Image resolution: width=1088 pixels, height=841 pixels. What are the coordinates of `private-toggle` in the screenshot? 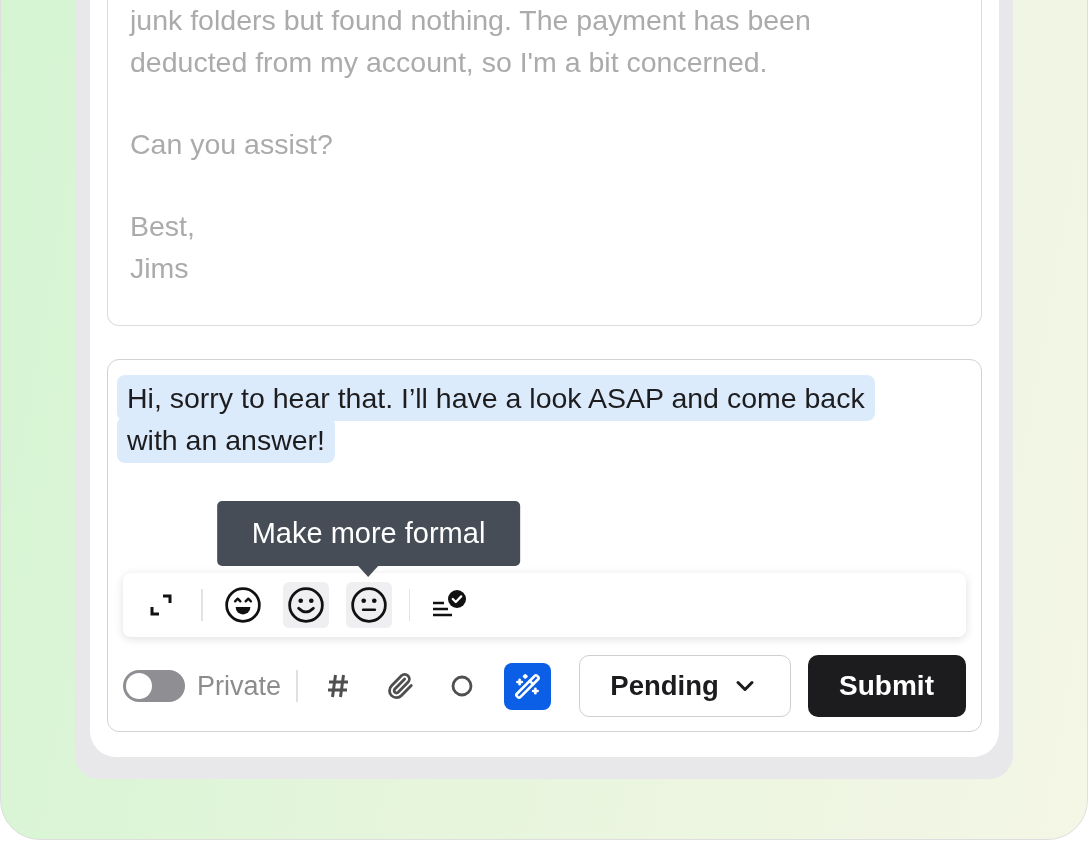 It's located at (154, 686).